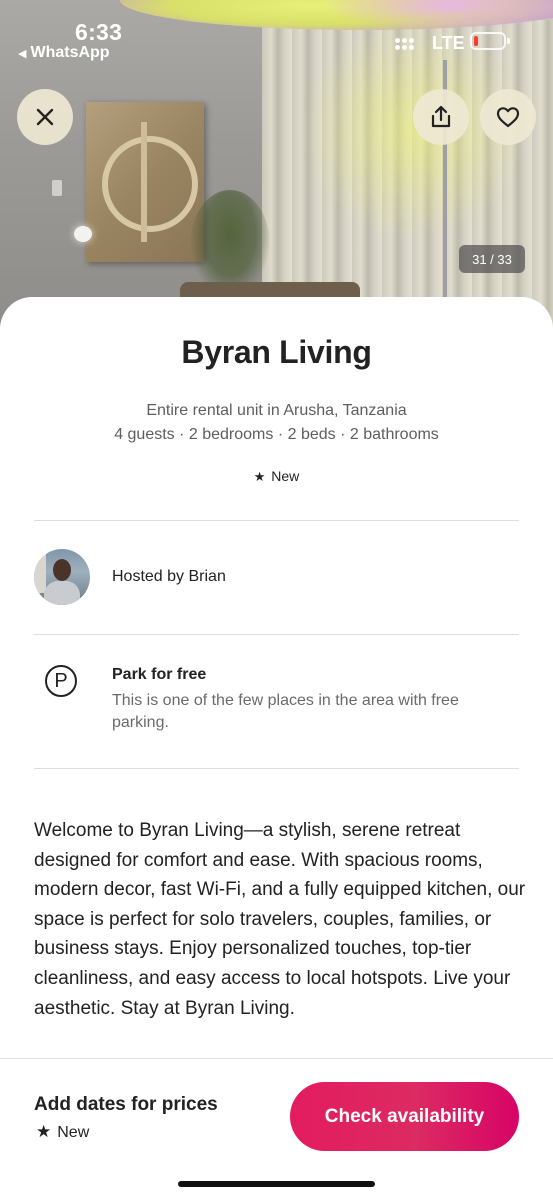  What do you see at coordinates (145, 182) in the screenshot?
I see `photo-wall-art` at bounding box center [145, 182].